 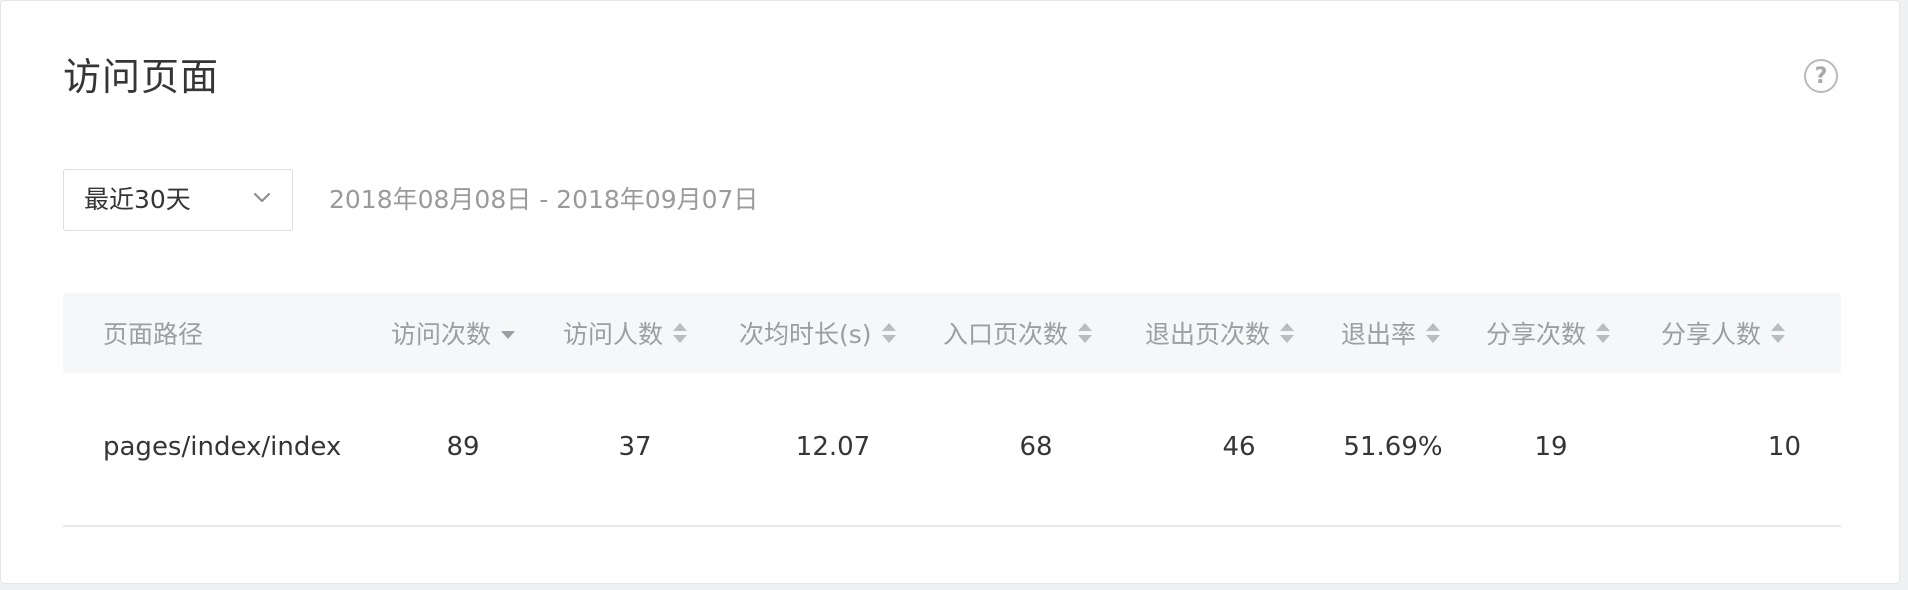 I want to click on chevron-down-icon, so click(x=262, y=197).